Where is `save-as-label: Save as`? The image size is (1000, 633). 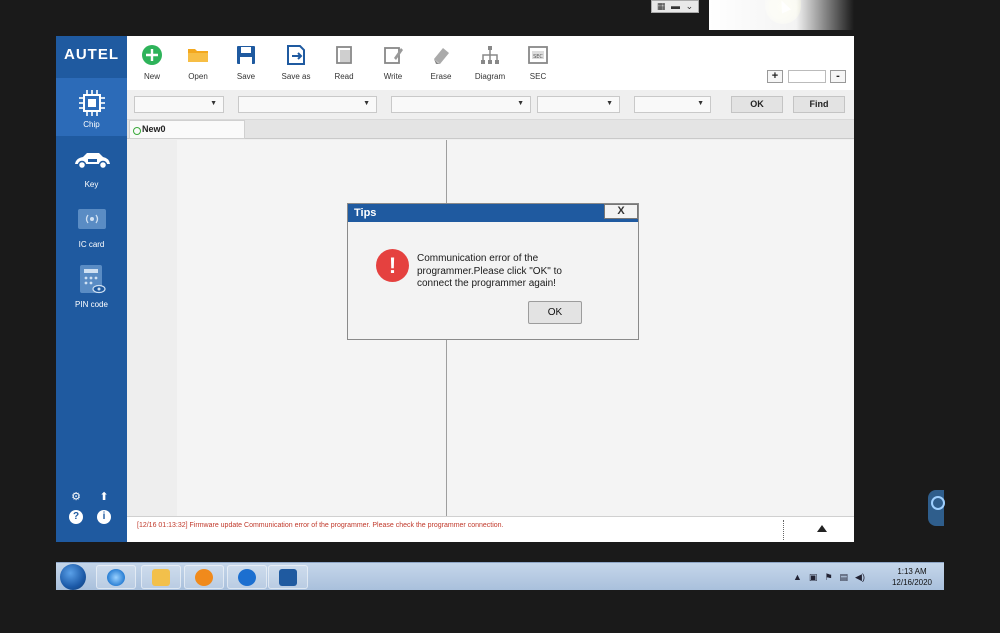 save-as-label: Save as is located at coordinates (296, 76).